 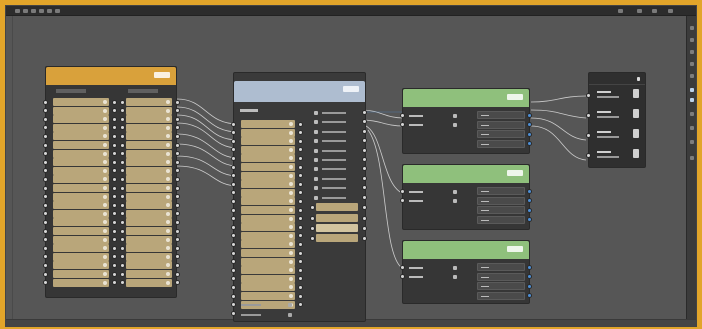 I want to click on link-icon, so click(x=455, y=268).